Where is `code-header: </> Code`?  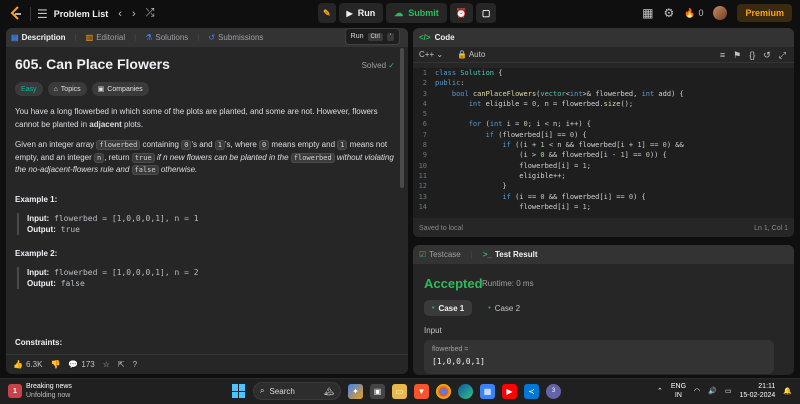
code-header: </> Code is located at coordinates (603, 37).